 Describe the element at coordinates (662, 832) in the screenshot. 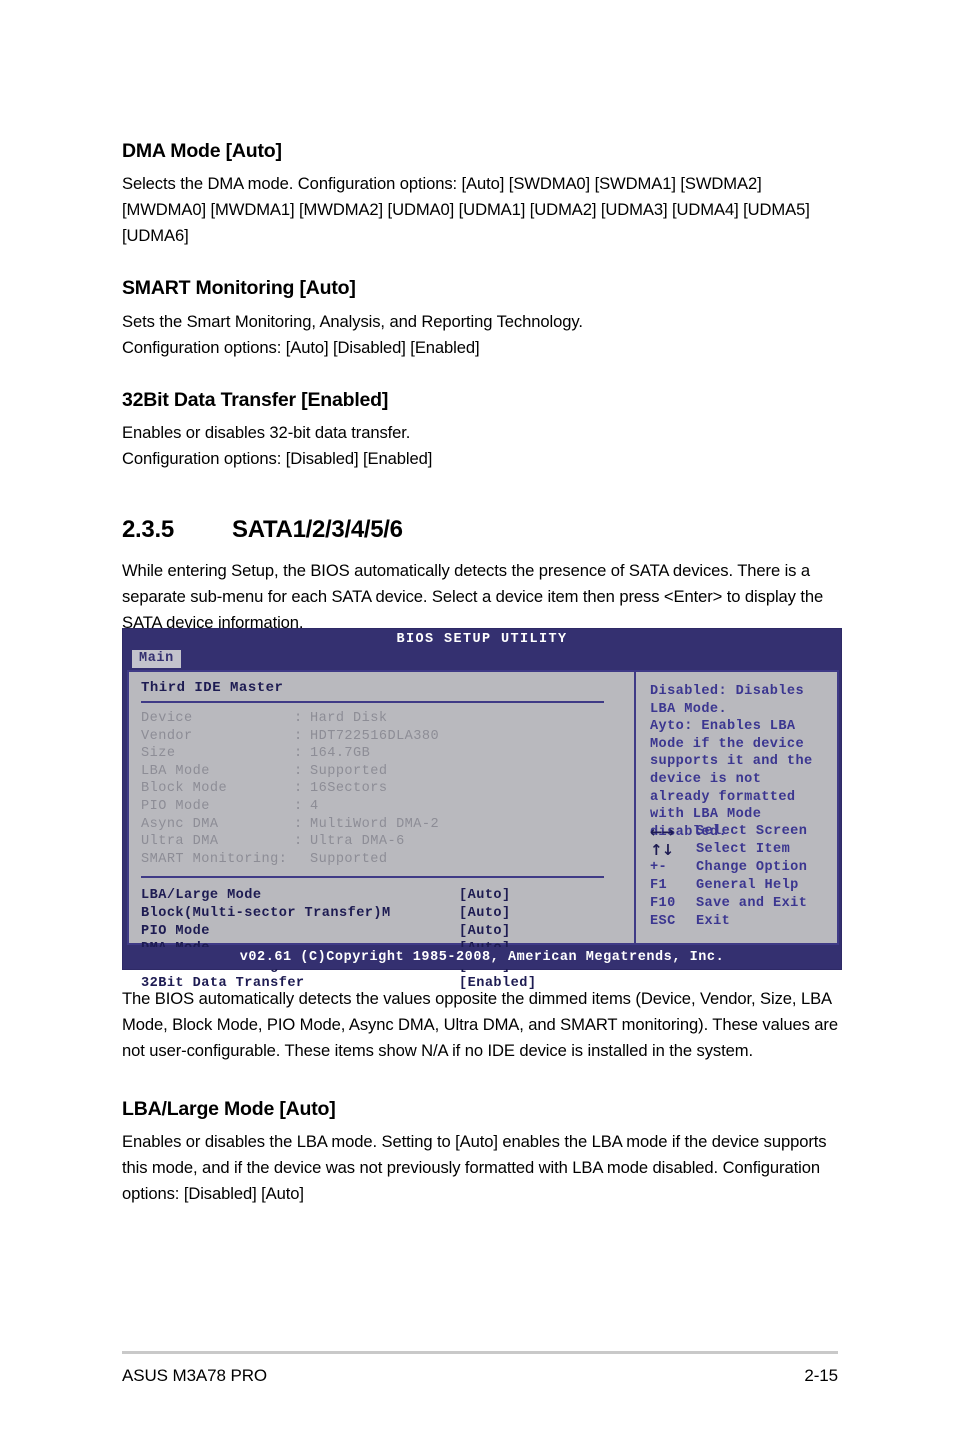

I see `left-right-arrow-icon: ←→` at that location.